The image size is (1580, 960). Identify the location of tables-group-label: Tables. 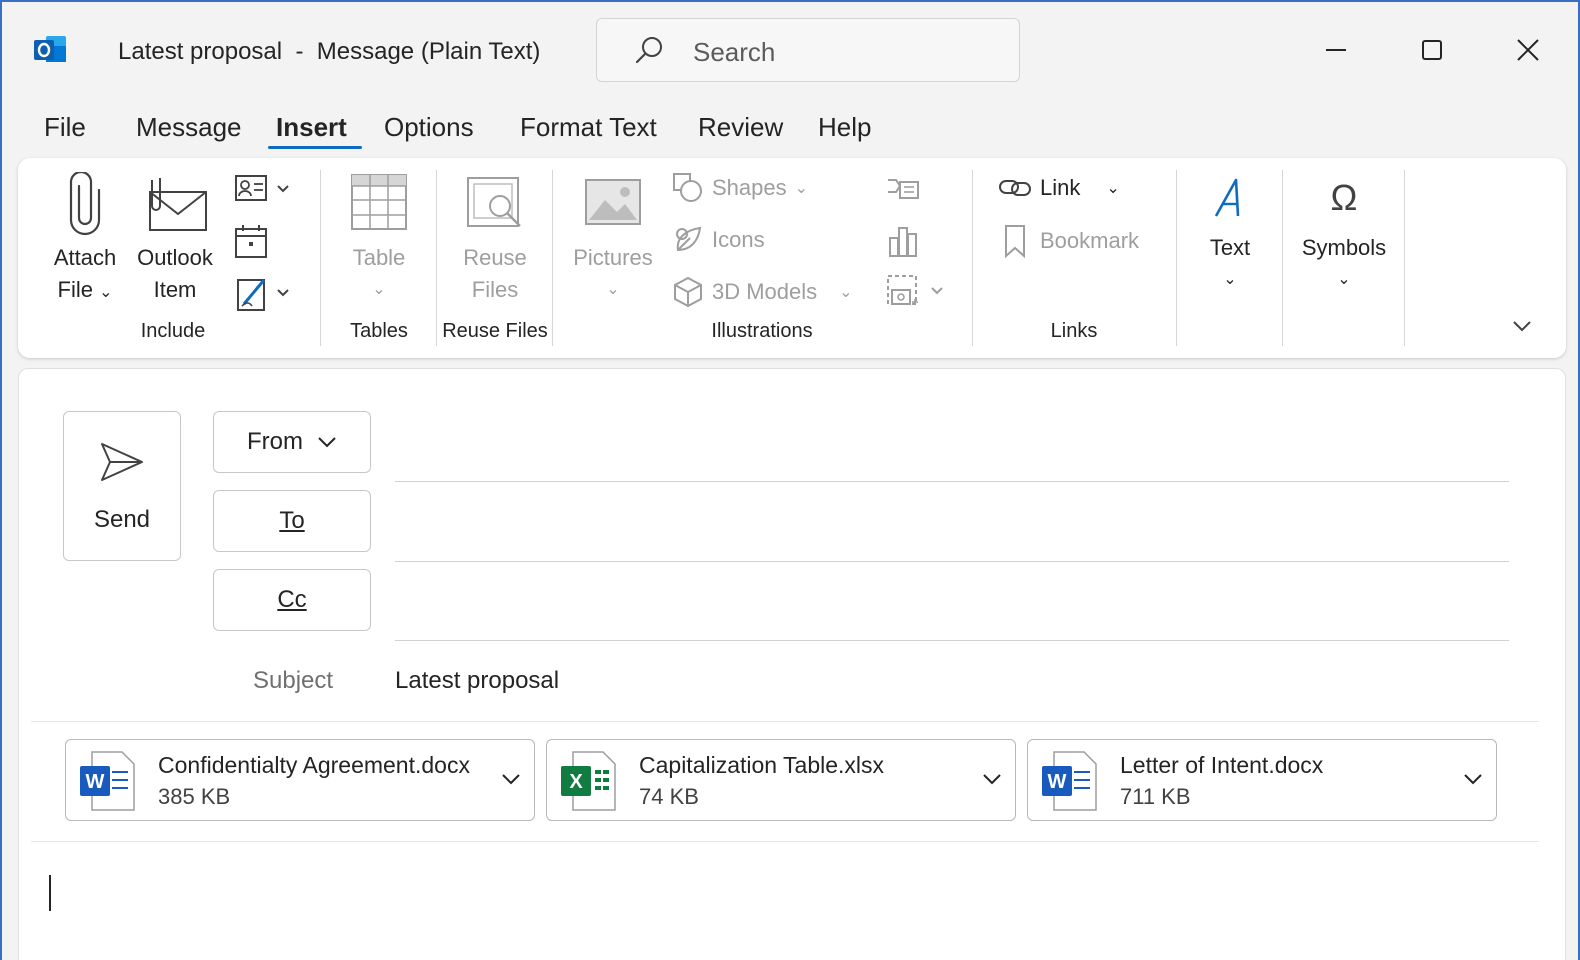
(379, 331).